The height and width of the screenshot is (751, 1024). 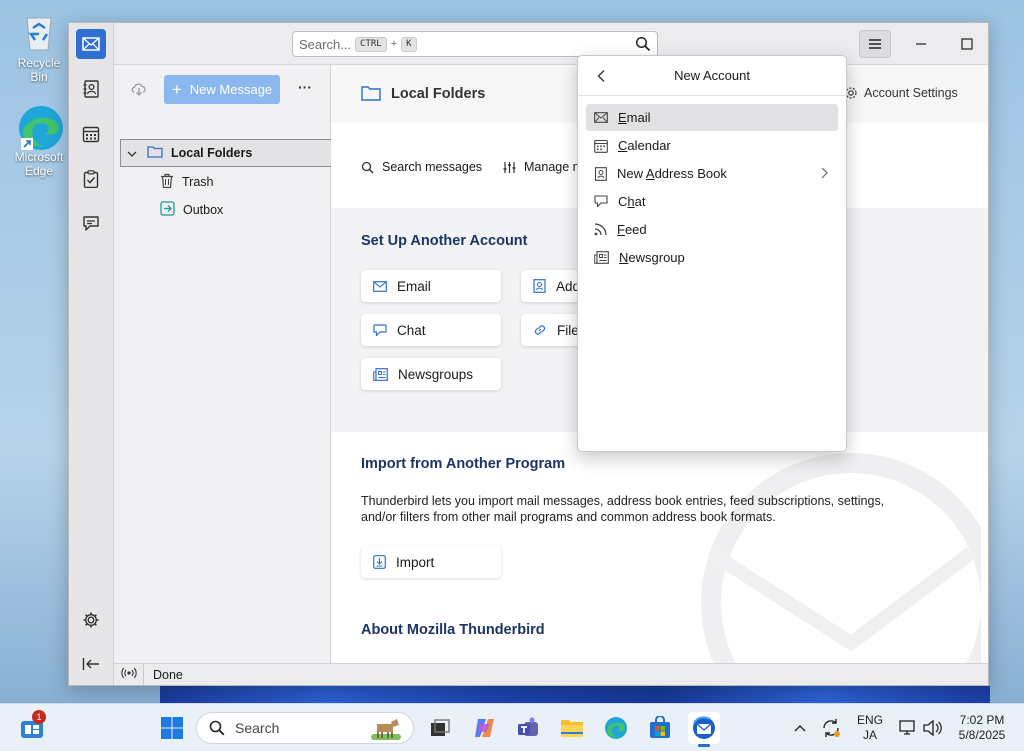 I want to click on page-title: Local Folders, so click(x=438, y=94).